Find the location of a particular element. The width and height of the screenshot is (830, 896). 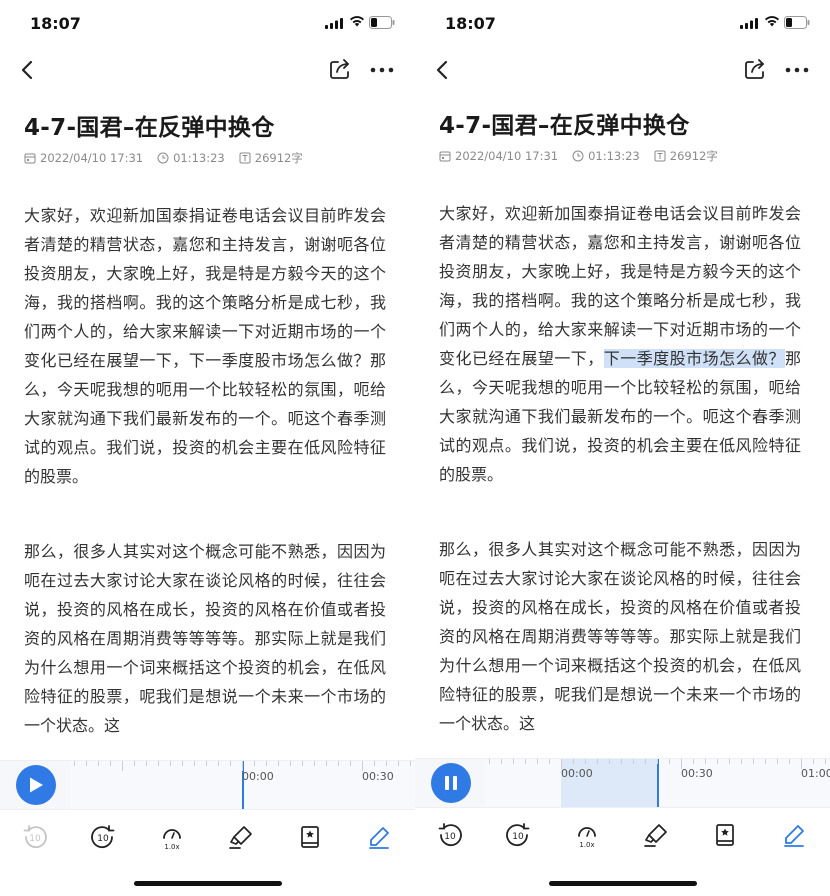

audio-player: 00:00 00:30 is located at coordinates (207, 785).